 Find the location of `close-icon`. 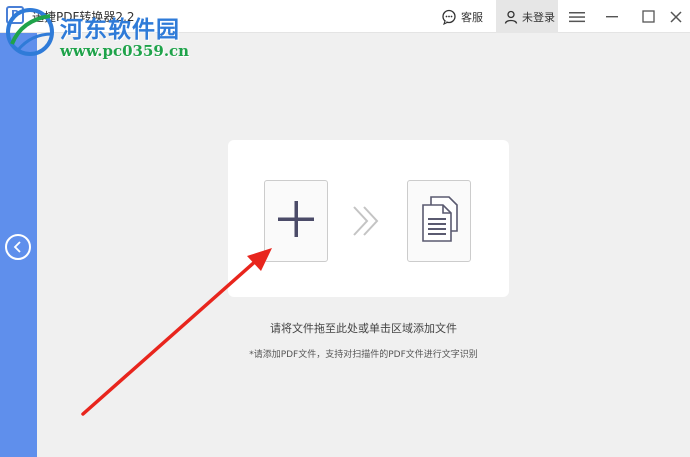

close-icon is located at coordinates (676, 16).